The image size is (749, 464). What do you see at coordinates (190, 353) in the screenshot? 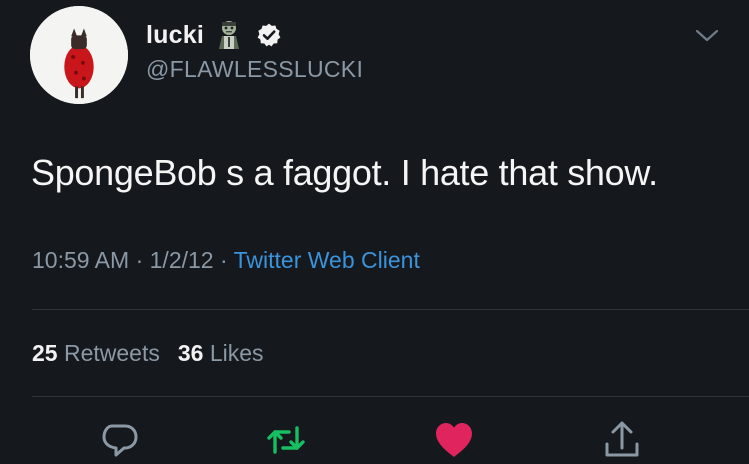
I see `likes-count: 36` at bounding box center [190, 353].